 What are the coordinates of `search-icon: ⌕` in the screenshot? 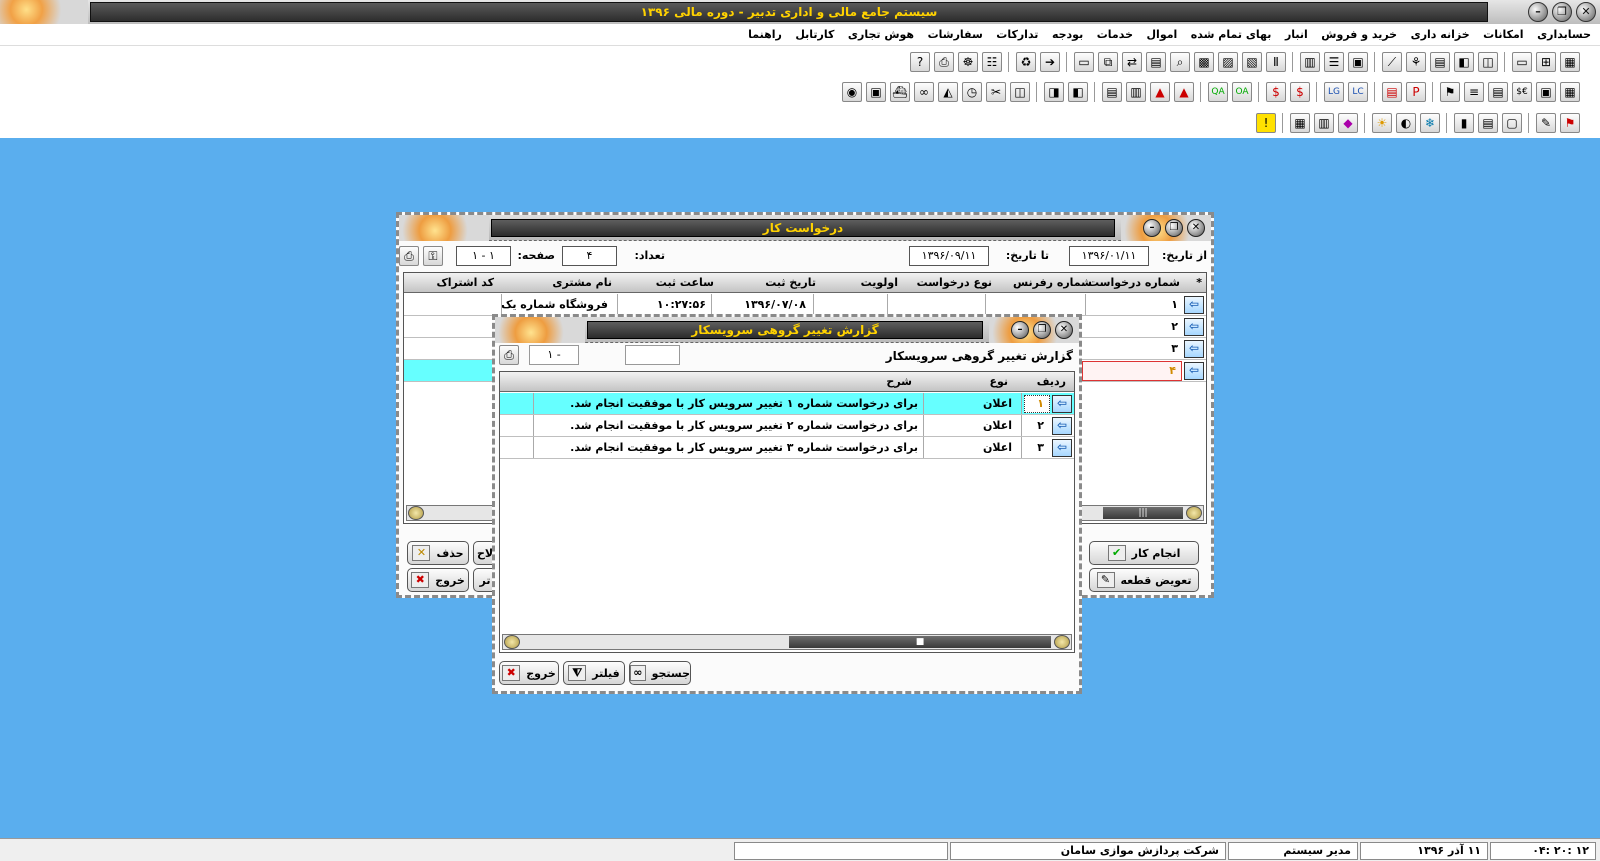 It's located at (1180, 62).